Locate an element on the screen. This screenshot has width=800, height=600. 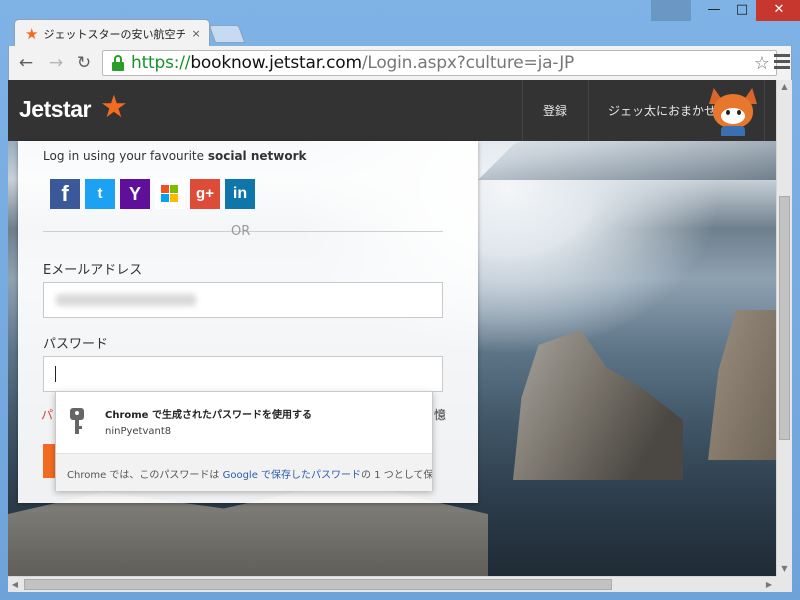
google-plus-login-icon: g+ is located at coordinates (205, 194).